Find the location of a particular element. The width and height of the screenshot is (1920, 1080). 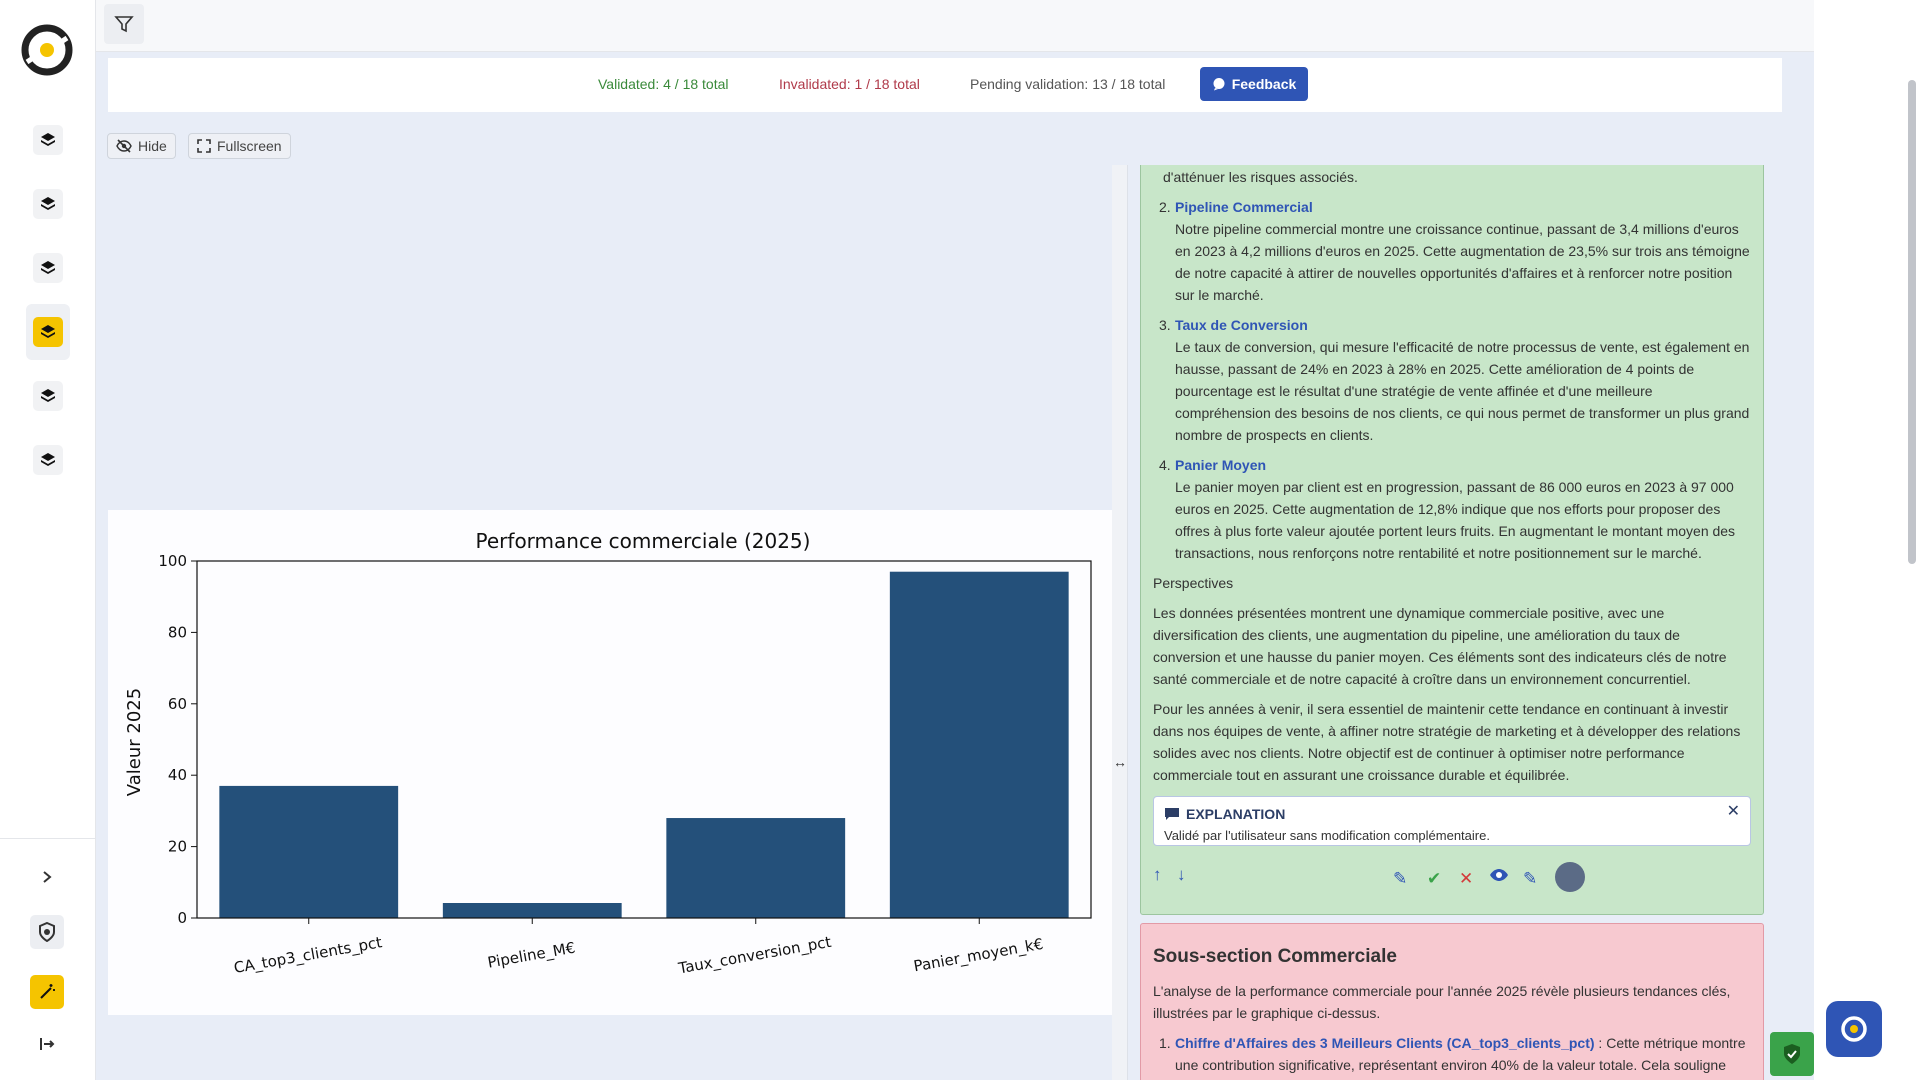

expand-sidebar-button is located at coordinates (47, 877).